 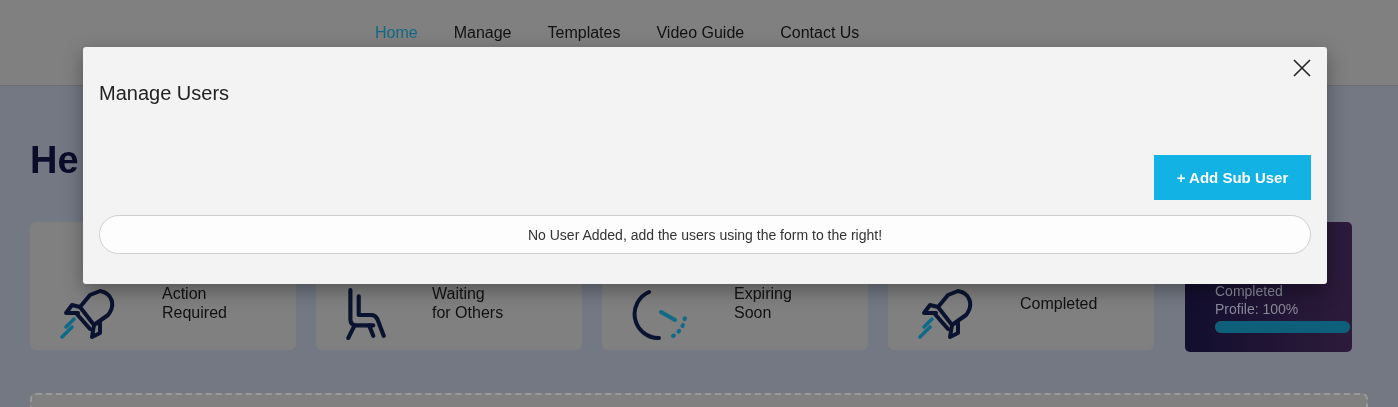 What do you see at coordinates (482, 33) in the screenshot?
I see `nav-link: Manage` at bounding box center [482, 33].